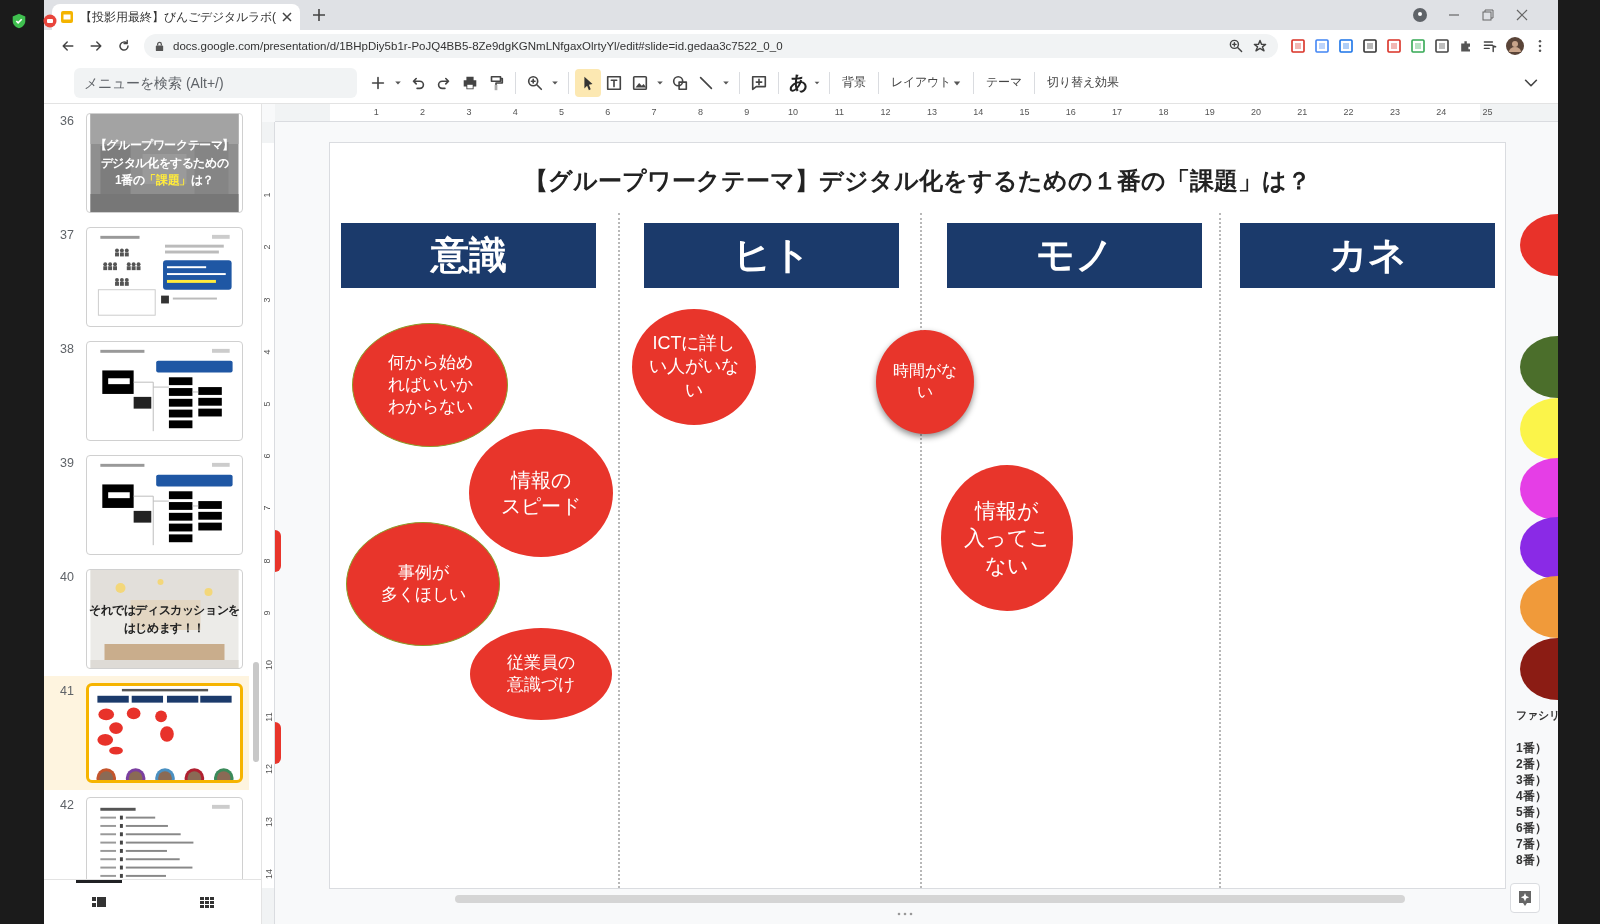  I want to click on playlist-icon, so click(1490, 46).